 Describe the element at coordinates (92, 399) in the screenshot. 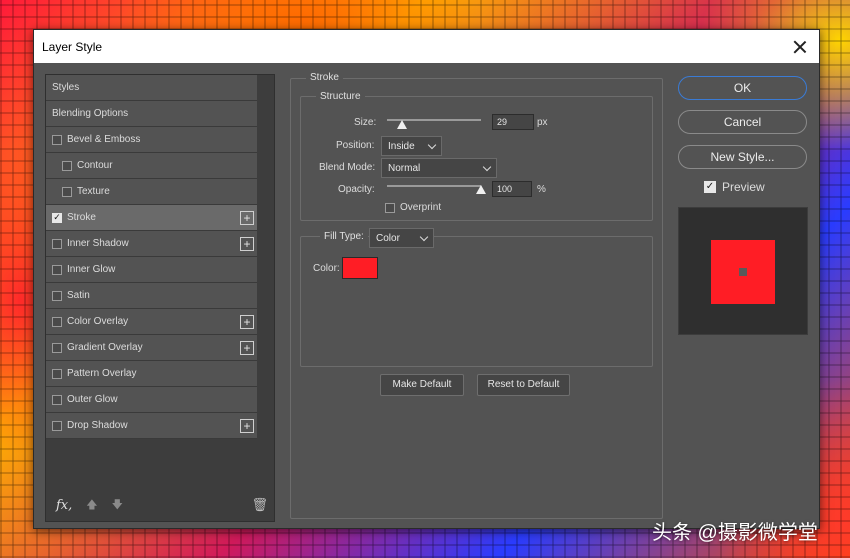

I see `style-item-label: Outer Glow` at that location.